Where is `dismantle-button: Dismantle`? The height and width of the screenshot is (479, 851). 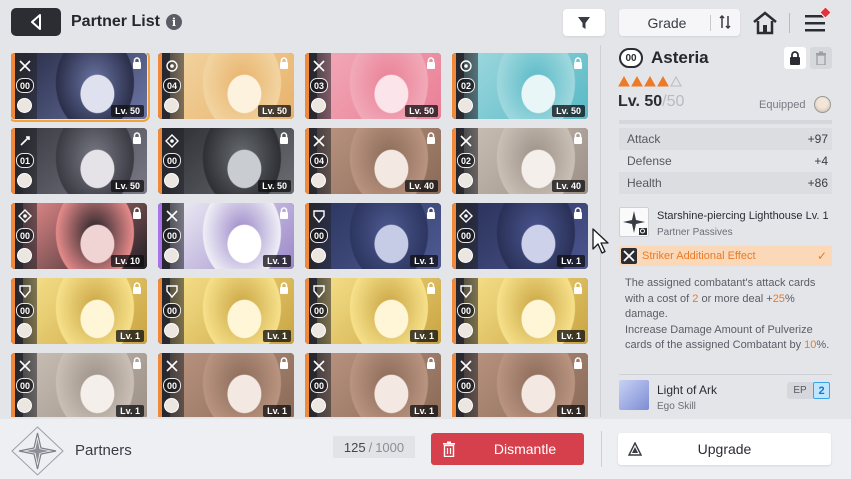
dismantle-button: Dismantle is located at coordinates (507, 449).